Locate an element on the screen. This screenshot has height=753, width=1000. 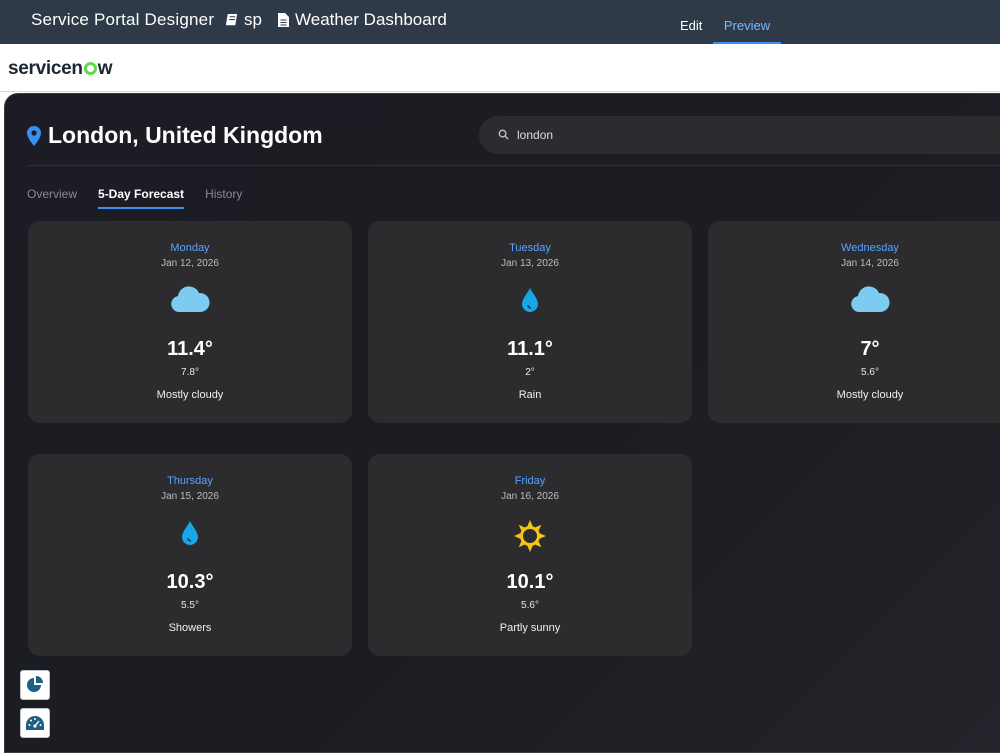
tab-preview: Preview is located at coordinates (747, 22).